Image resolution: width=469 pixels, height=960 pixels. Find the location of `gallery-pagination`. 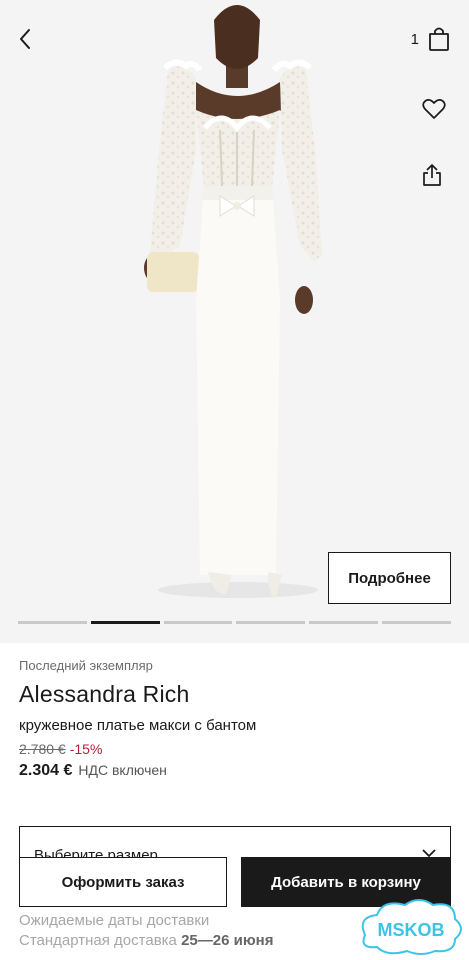

gallery-pagination is located at coordinates (234, 622).